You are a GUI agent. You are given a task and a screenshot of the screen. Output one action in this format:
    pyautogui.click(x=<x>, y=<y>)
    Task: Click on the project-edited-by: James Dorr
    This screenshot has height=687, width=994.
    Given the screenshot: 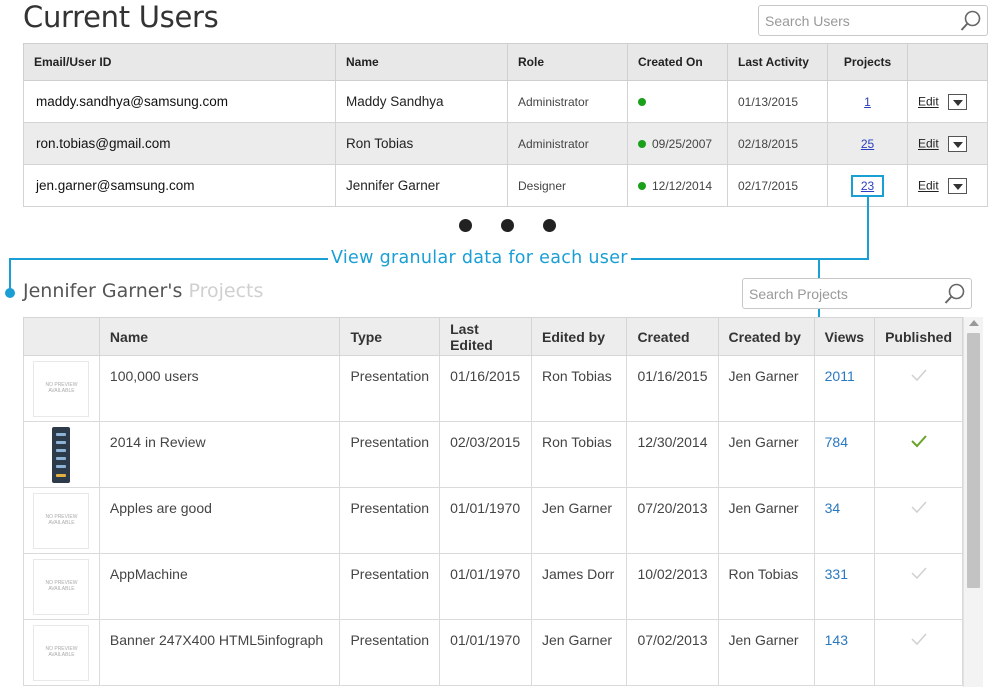 What is the action you would take?
    pyautogui.click(x=579, y=586)
    